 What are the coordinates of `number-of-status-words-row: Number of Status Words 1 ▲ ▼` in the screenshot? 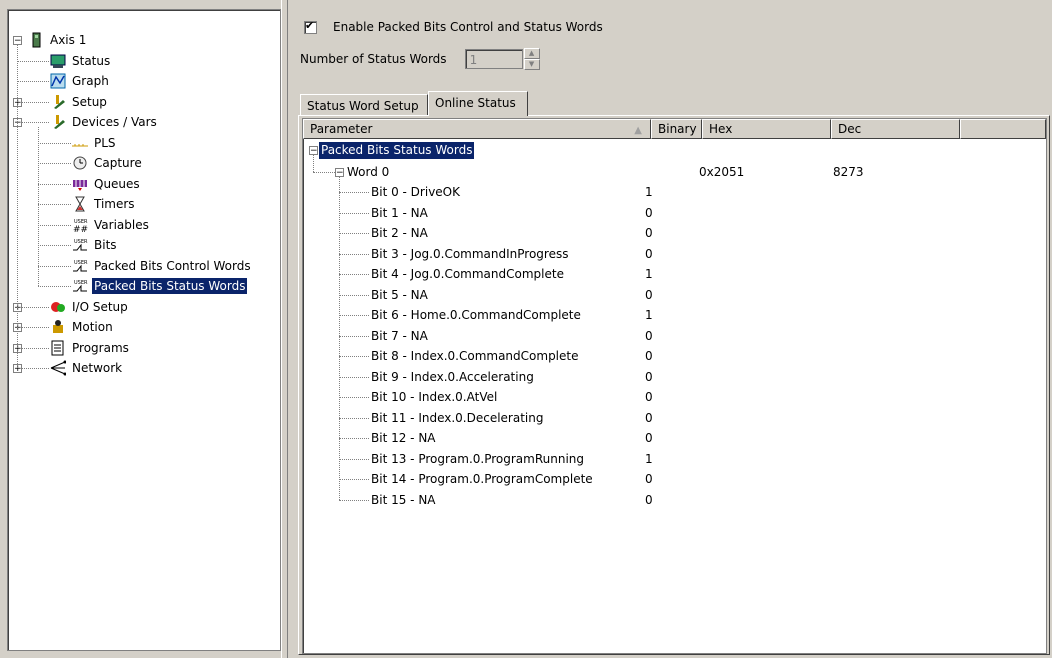 It's located at (420, 59).